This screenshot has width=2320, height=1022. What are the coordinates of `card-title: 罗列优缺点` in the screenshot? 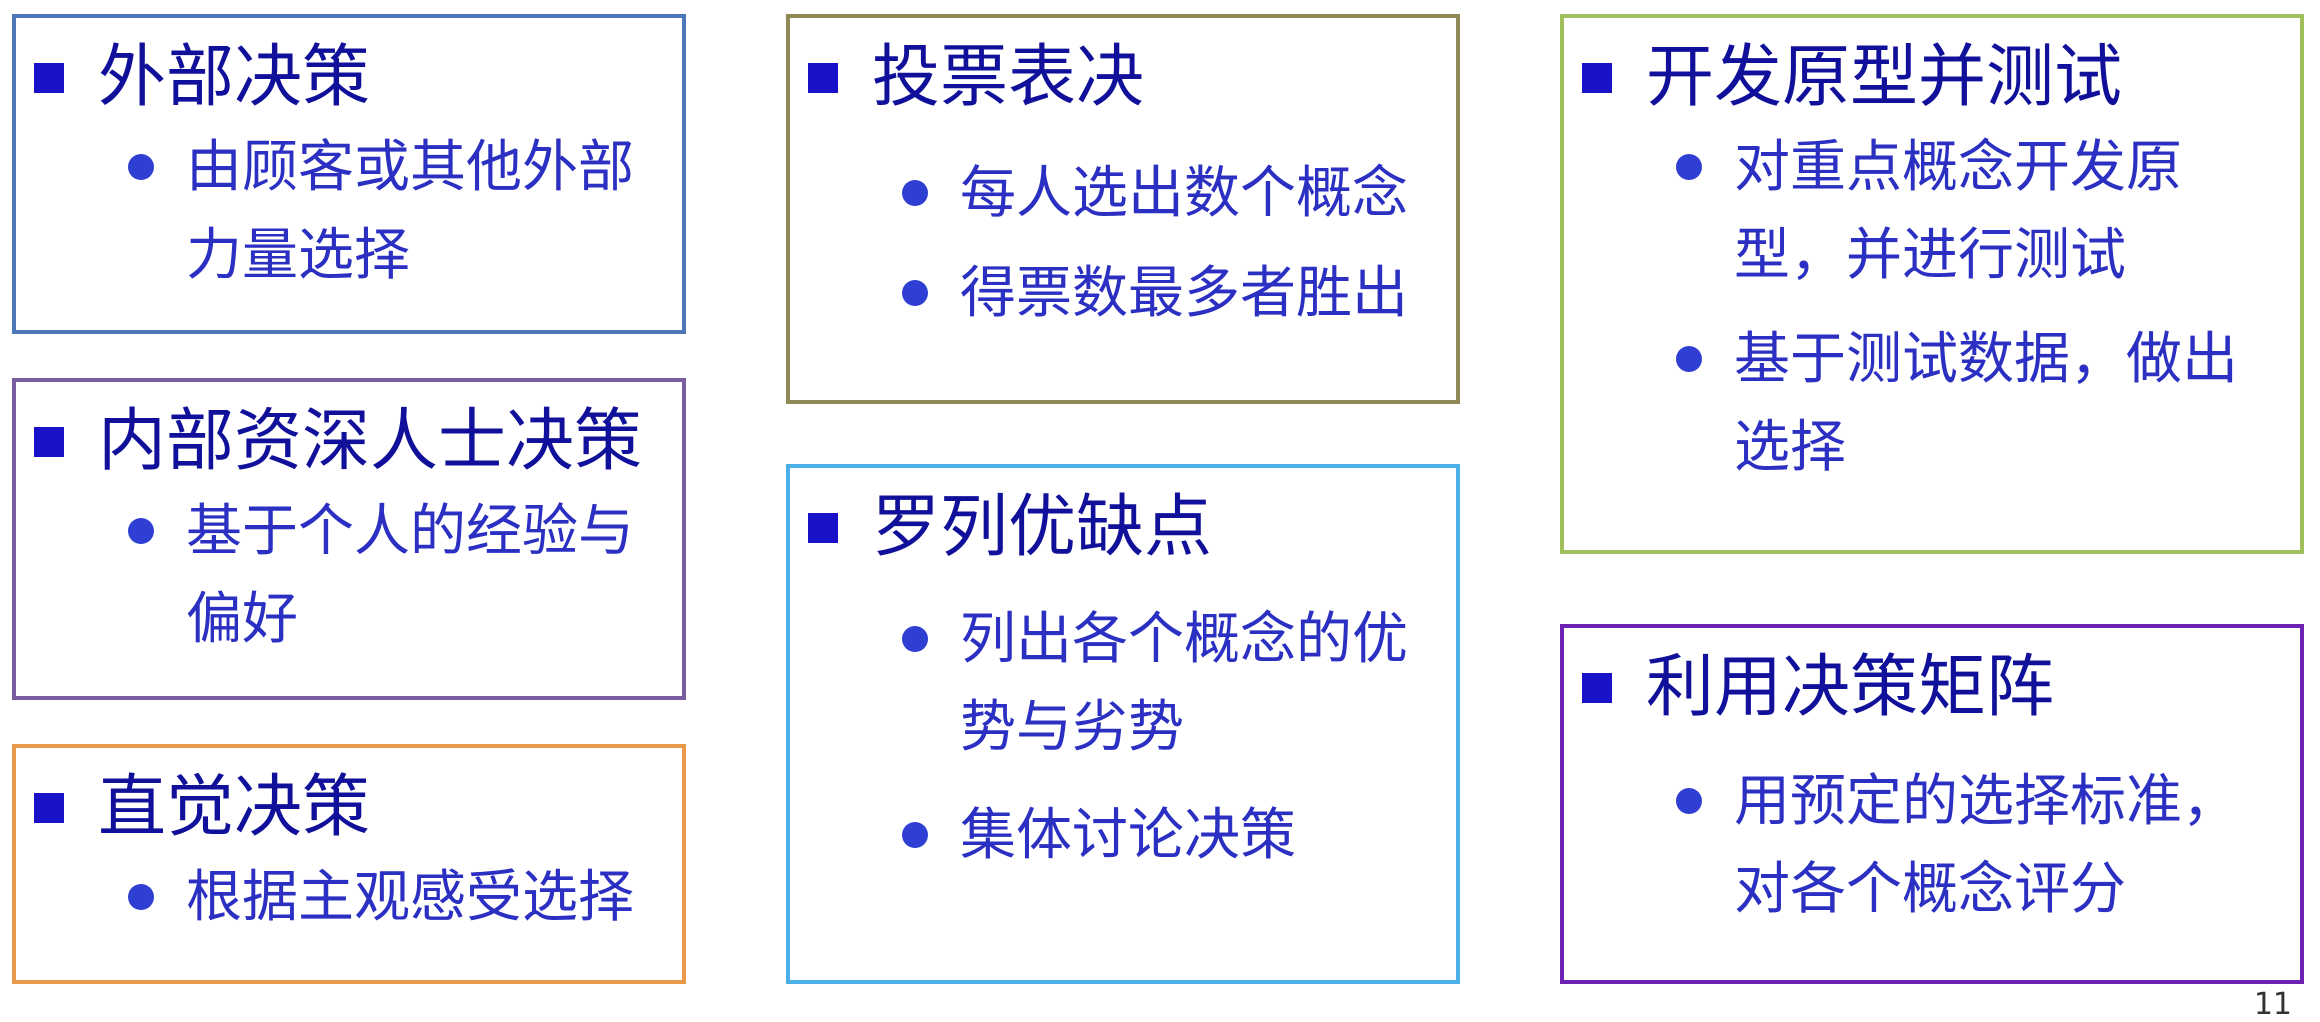 It's located at (1010, 528).